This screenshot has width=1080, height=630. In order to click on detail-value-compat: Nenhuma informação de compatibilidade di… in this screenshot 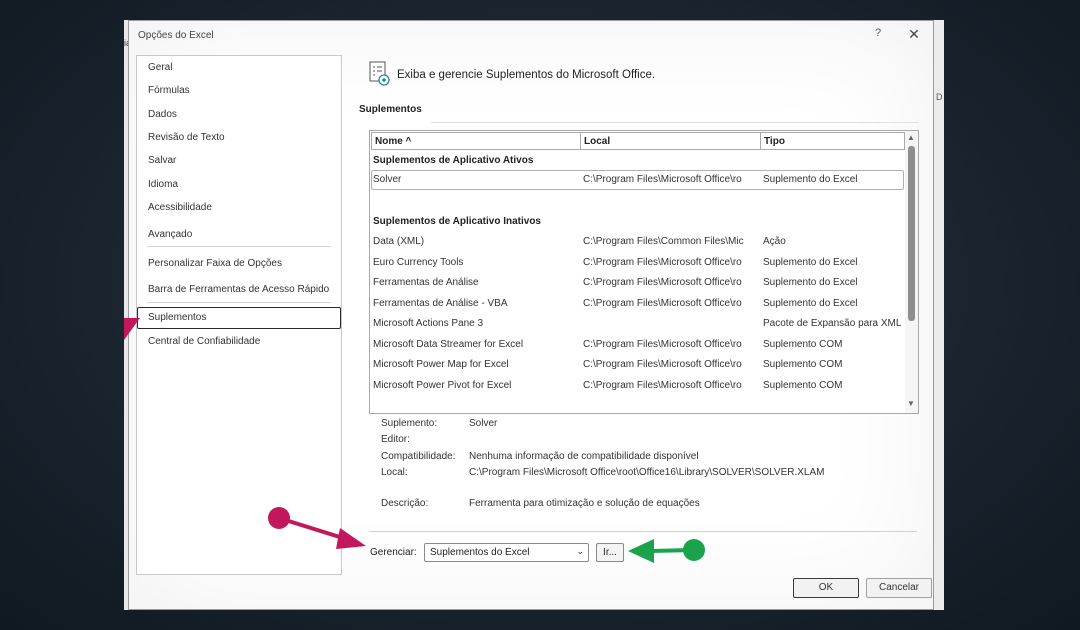, I will do `click(584, 456)`.